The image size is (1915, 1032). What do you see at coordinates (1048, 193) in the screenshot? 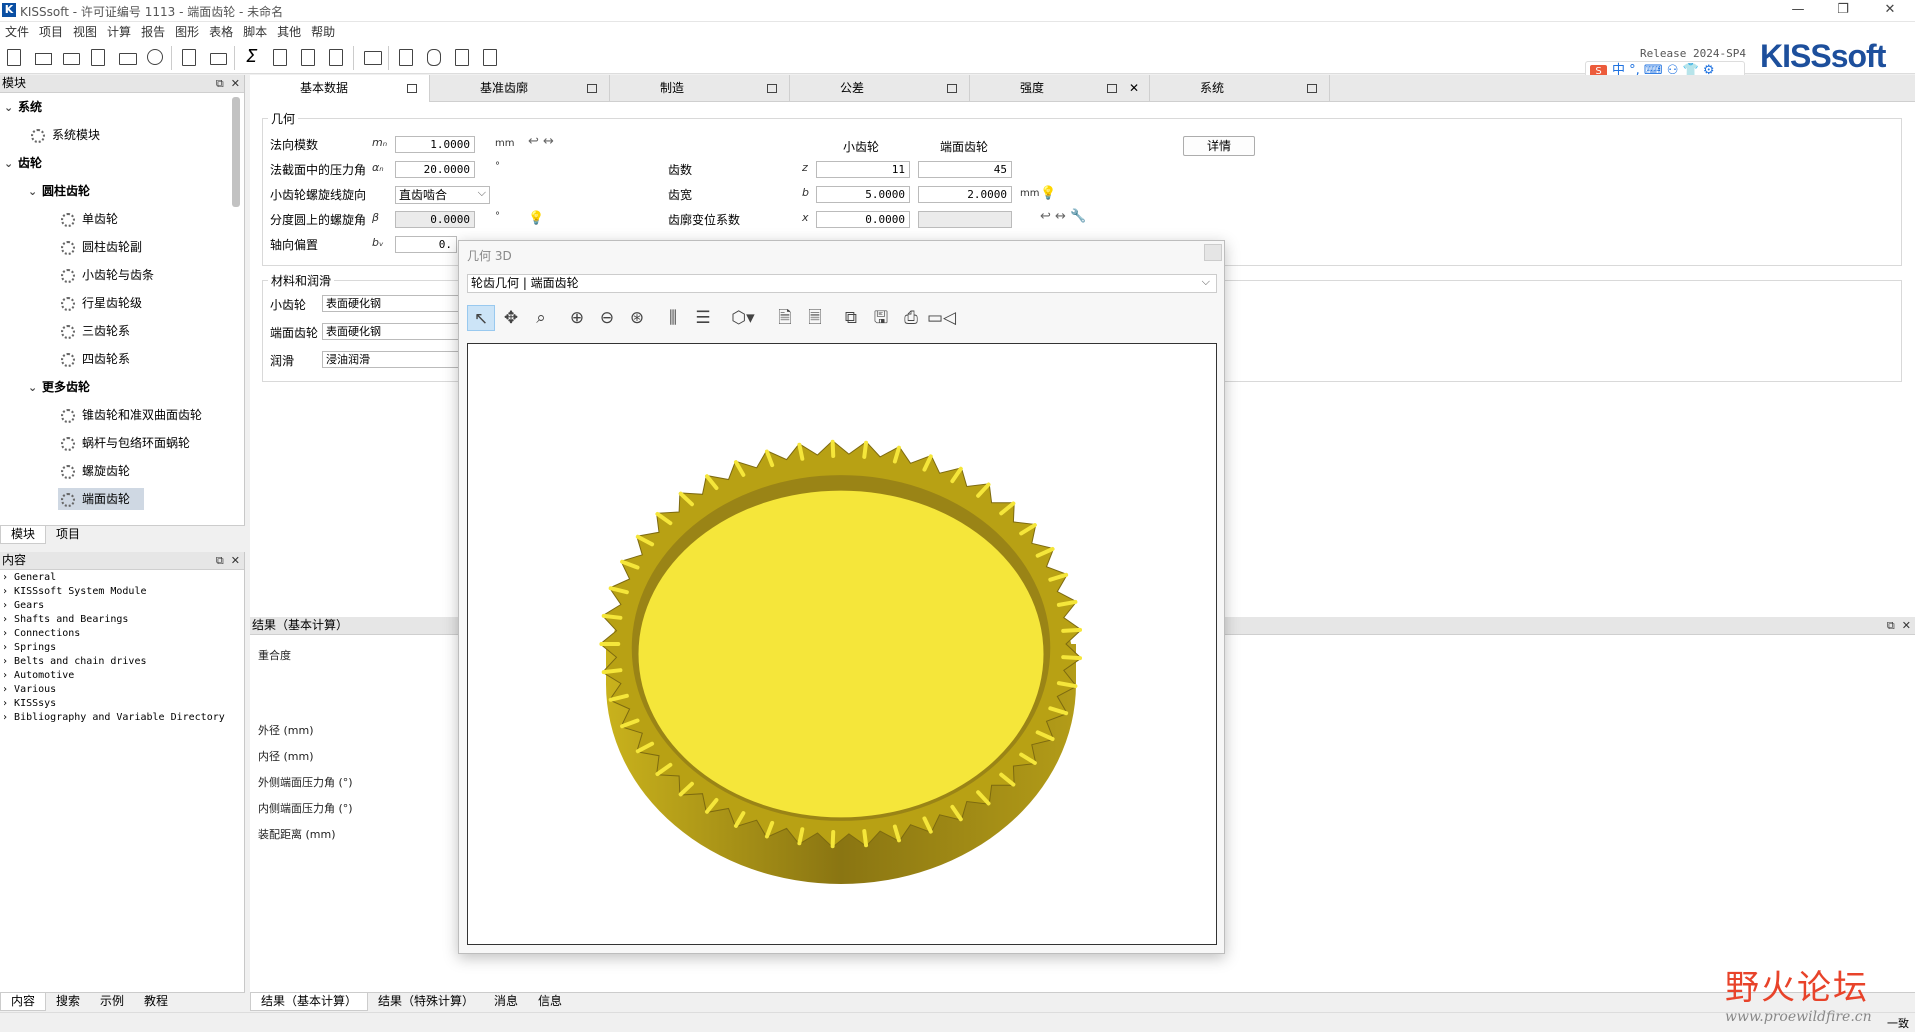
I see `lightbulb-icon: 💡` at bounding box center [1048, 193].